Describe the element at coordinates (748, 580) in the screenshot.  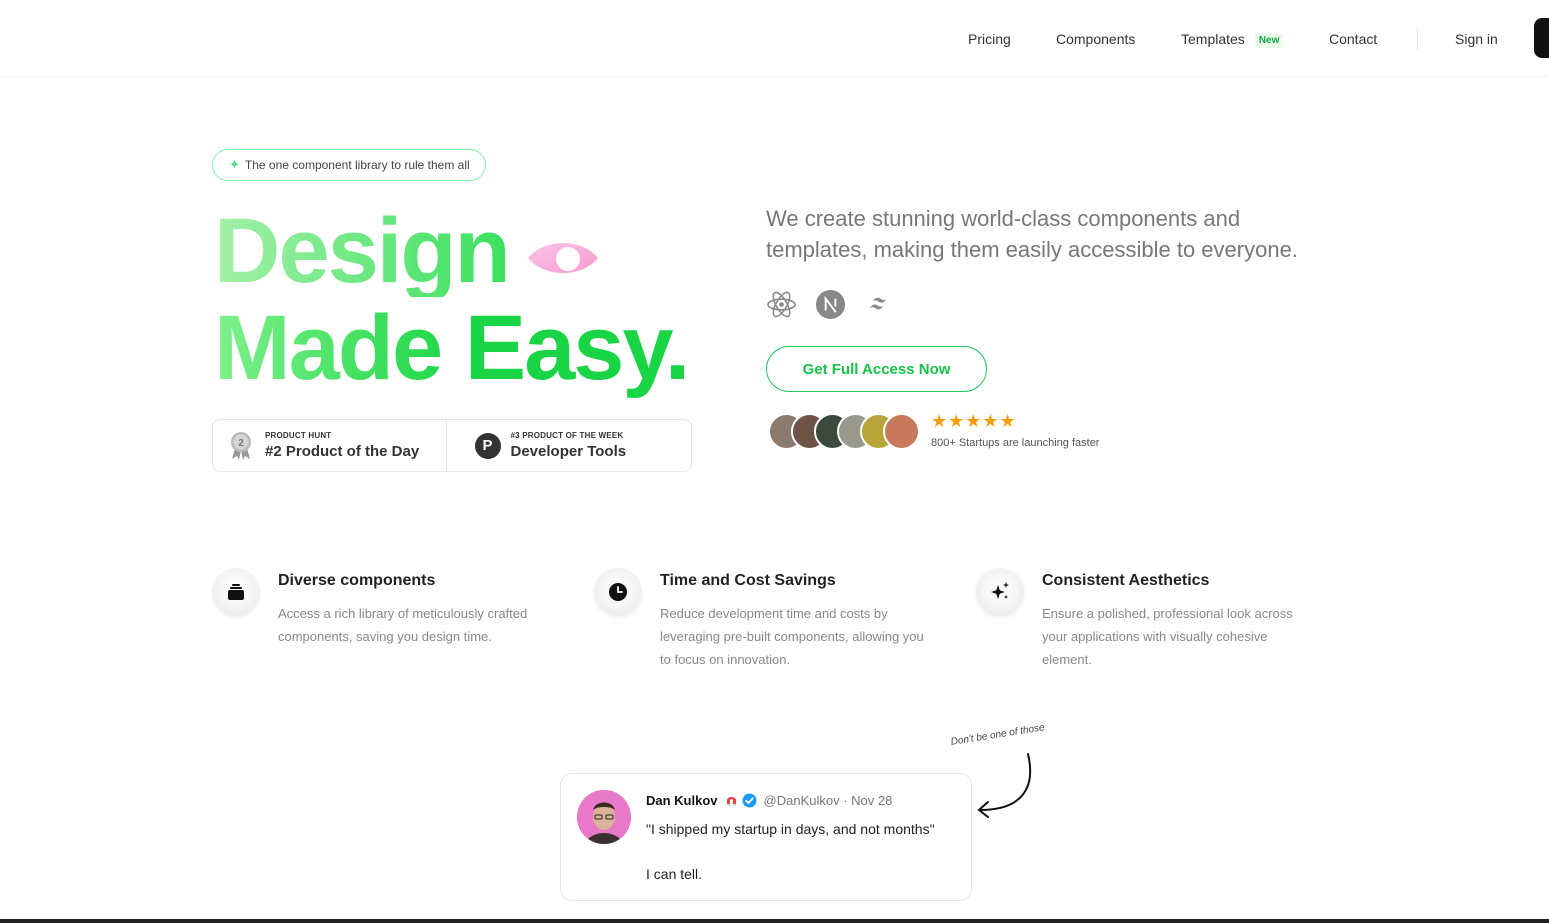
I see `feature-title: Time and Cost Savings` at that location.